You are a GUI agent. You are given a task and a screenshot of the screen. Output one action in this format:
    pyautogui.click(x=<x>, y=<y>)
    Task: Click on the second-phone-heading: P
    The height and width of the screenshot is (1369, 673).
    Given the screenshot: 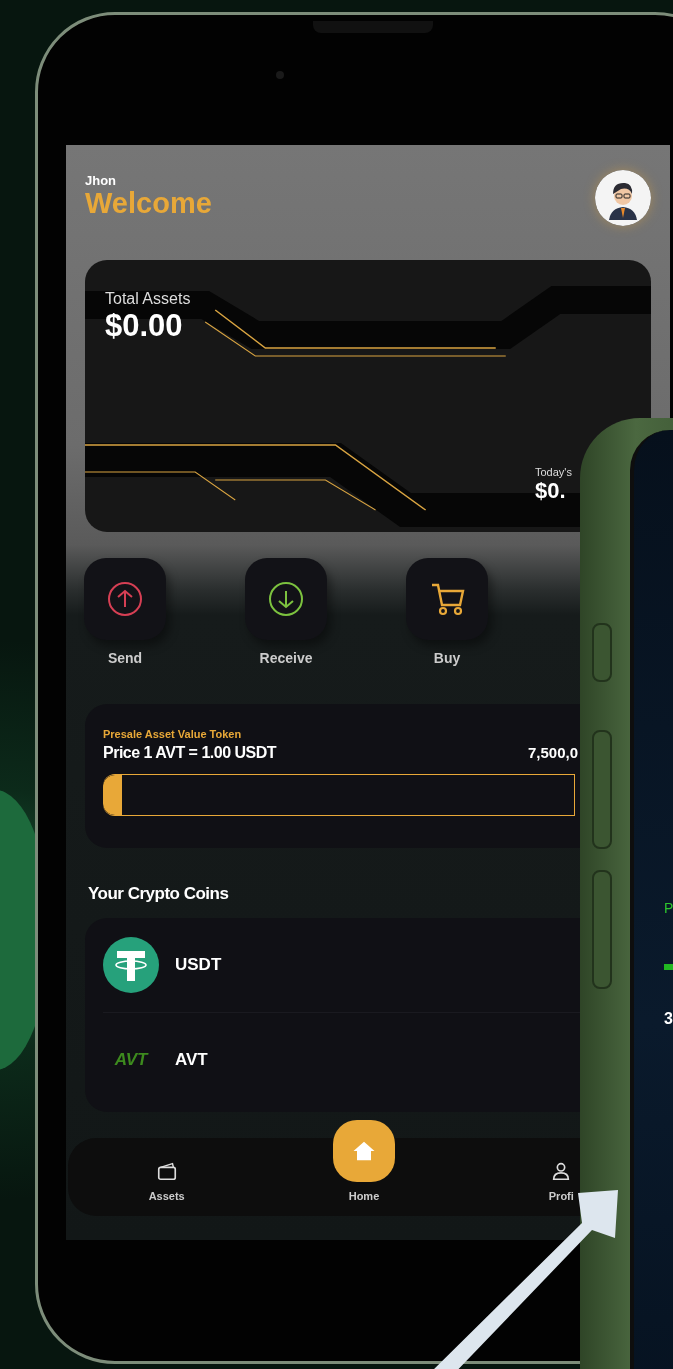 What is the action you would take?
    pyautogui.click(x=668, y=908)
    